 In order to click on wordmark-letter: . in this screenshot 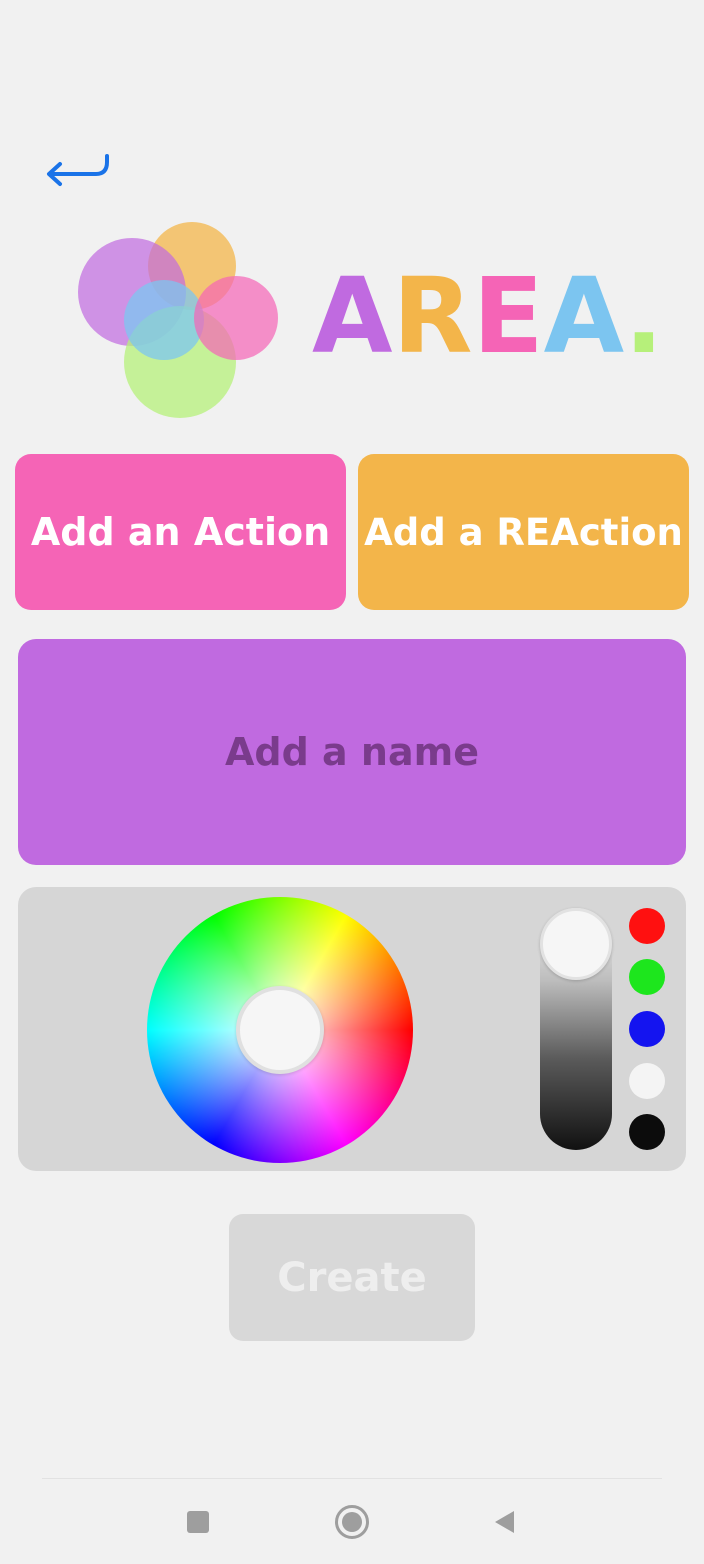, I will do `click(644, 316)`.